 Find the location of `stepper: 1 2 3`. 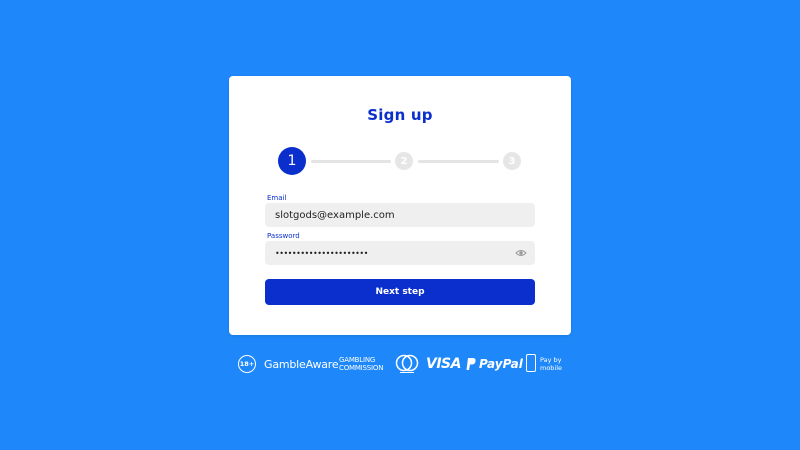

stepper: 1 2 3 is located at coordinates (400, 161).